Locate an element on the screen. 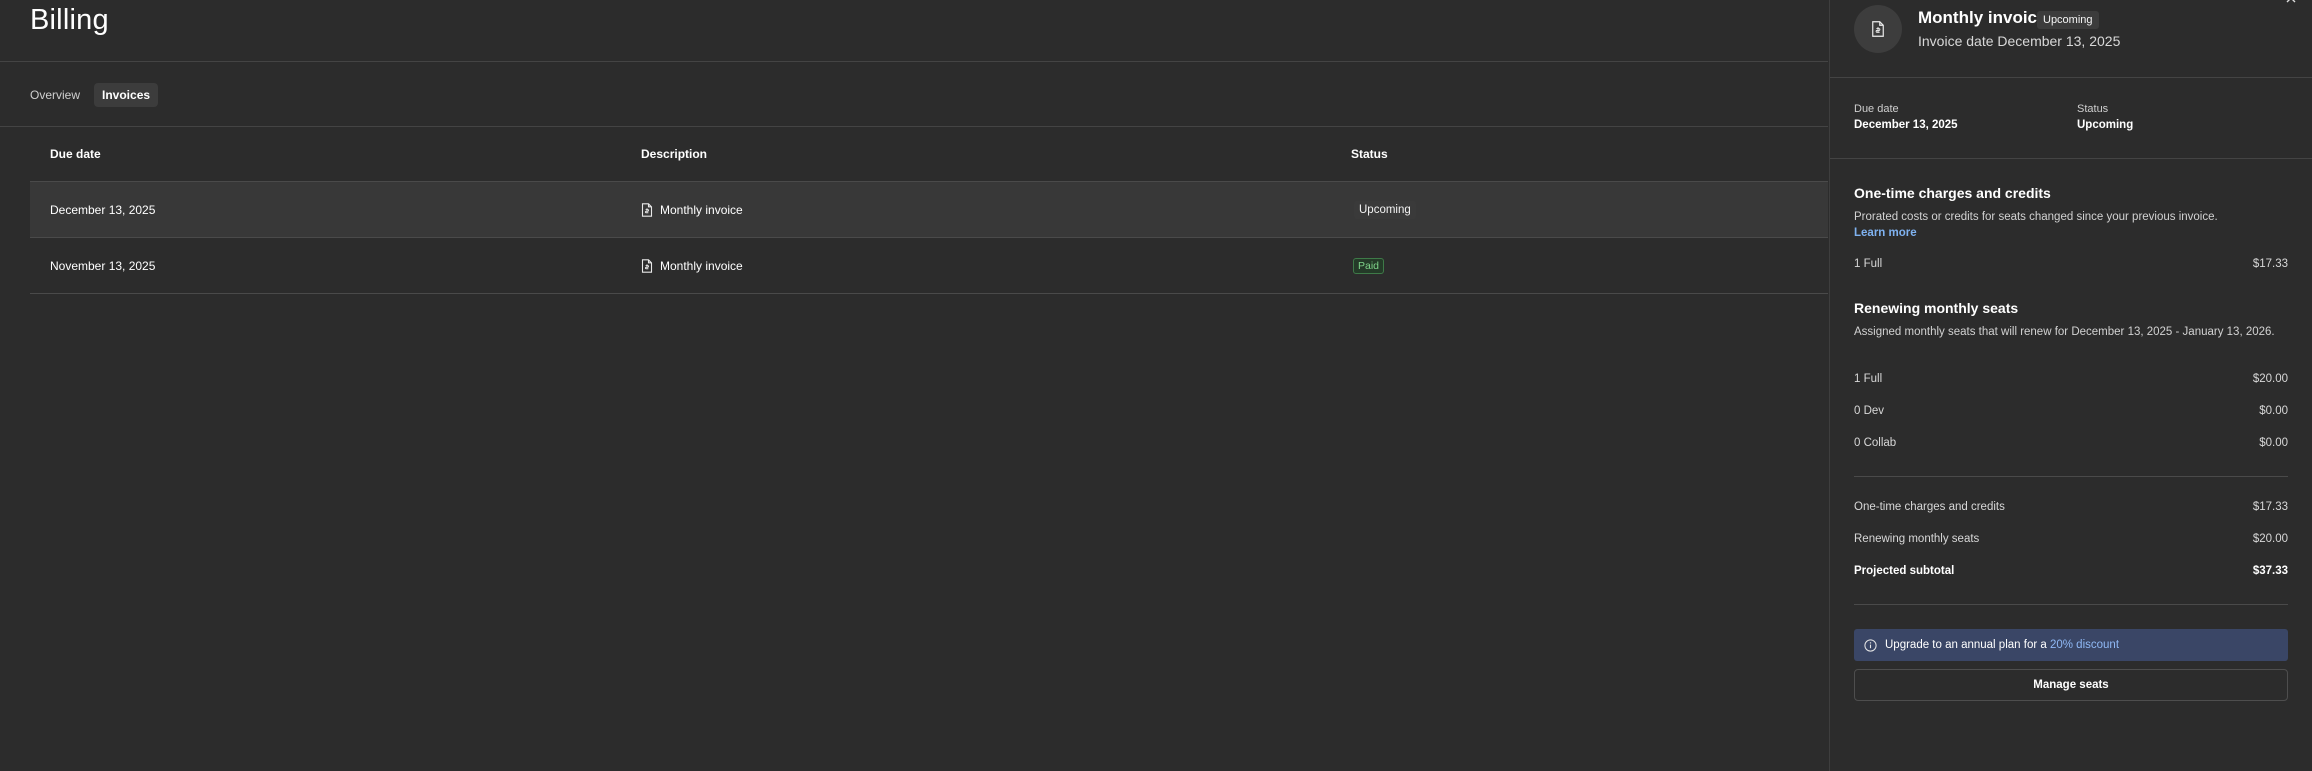 Image resolution: width=2312 pixels, height=771 pixels. subtotal-amount: $37.33 is located at coordinates (2270, 571).